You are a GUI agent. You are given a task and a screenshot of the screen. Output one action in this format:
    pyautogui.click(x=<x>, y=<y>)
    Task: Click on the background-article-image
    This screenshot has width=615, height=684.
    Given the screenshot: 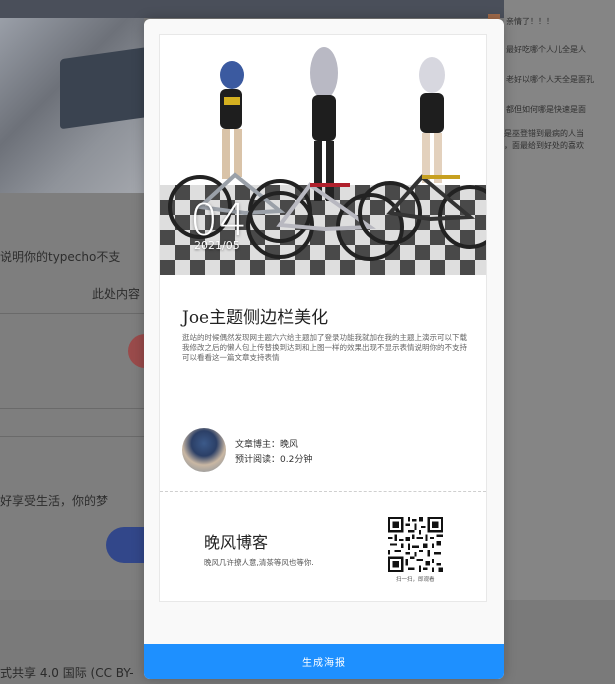 What is the action you would take?
    pyautogui.click(x=72, y=105)
    